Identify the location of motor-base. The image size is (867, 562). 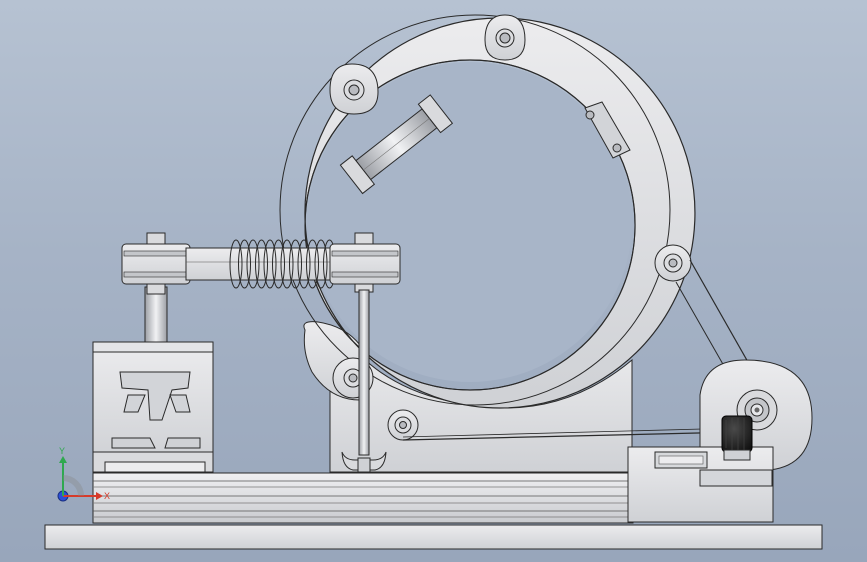
(700, 484).